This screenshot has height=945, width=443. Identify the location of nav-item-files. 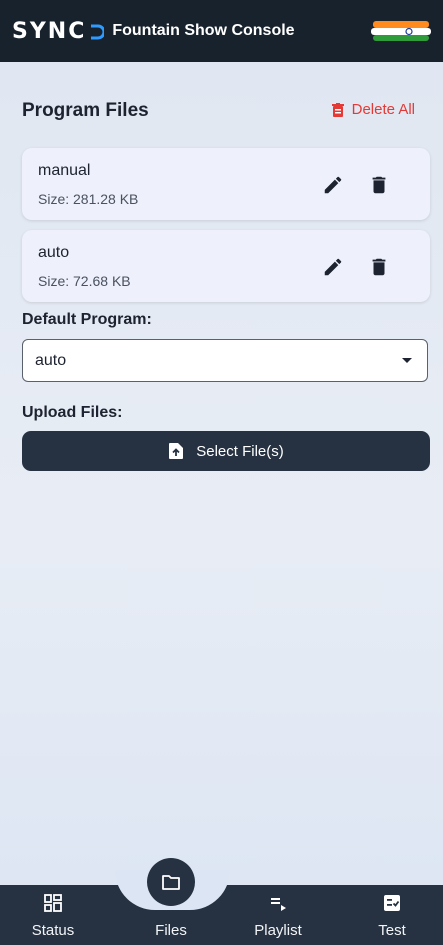
(171, 882).